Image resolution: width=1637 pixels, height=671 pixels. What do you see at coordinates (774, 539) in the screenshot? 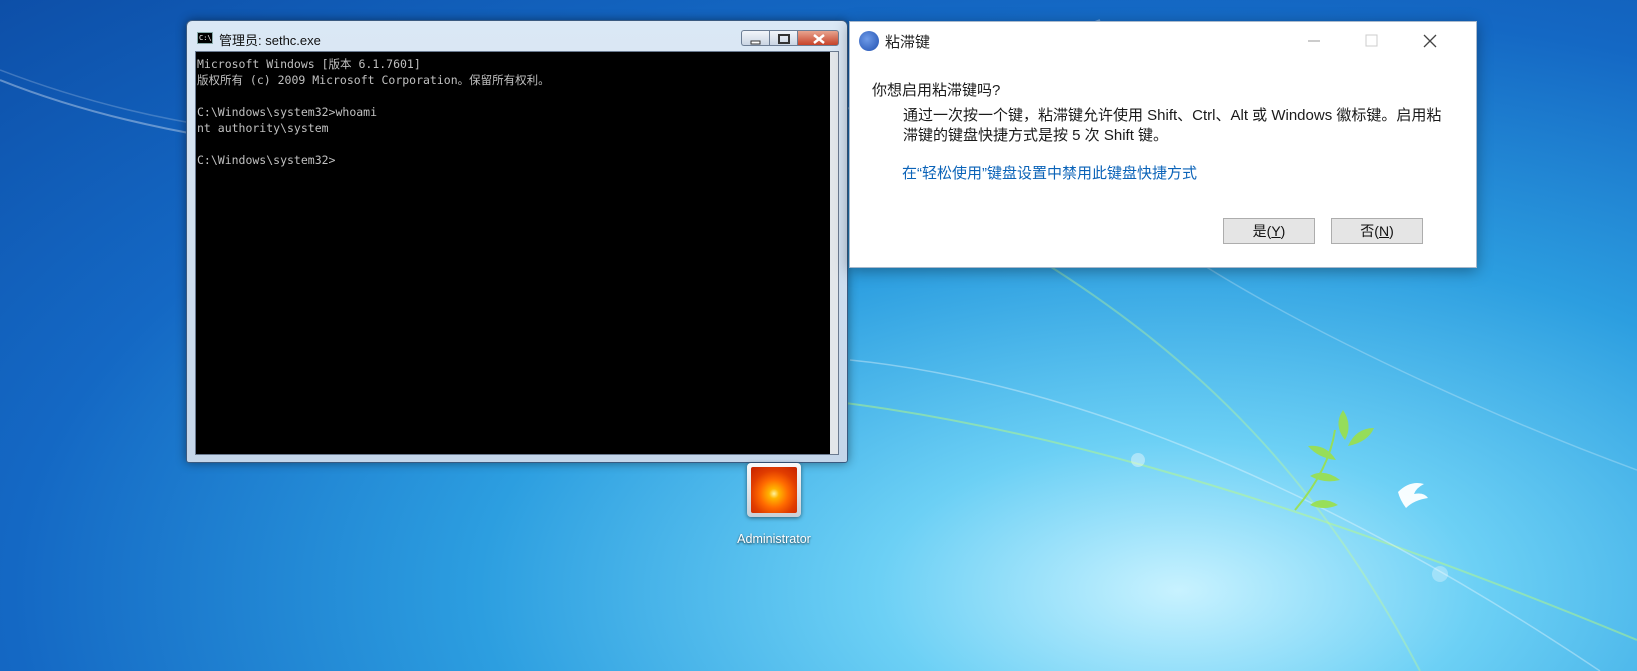
I see `user-name-label: Administrator` at bounding box center [774, 539].